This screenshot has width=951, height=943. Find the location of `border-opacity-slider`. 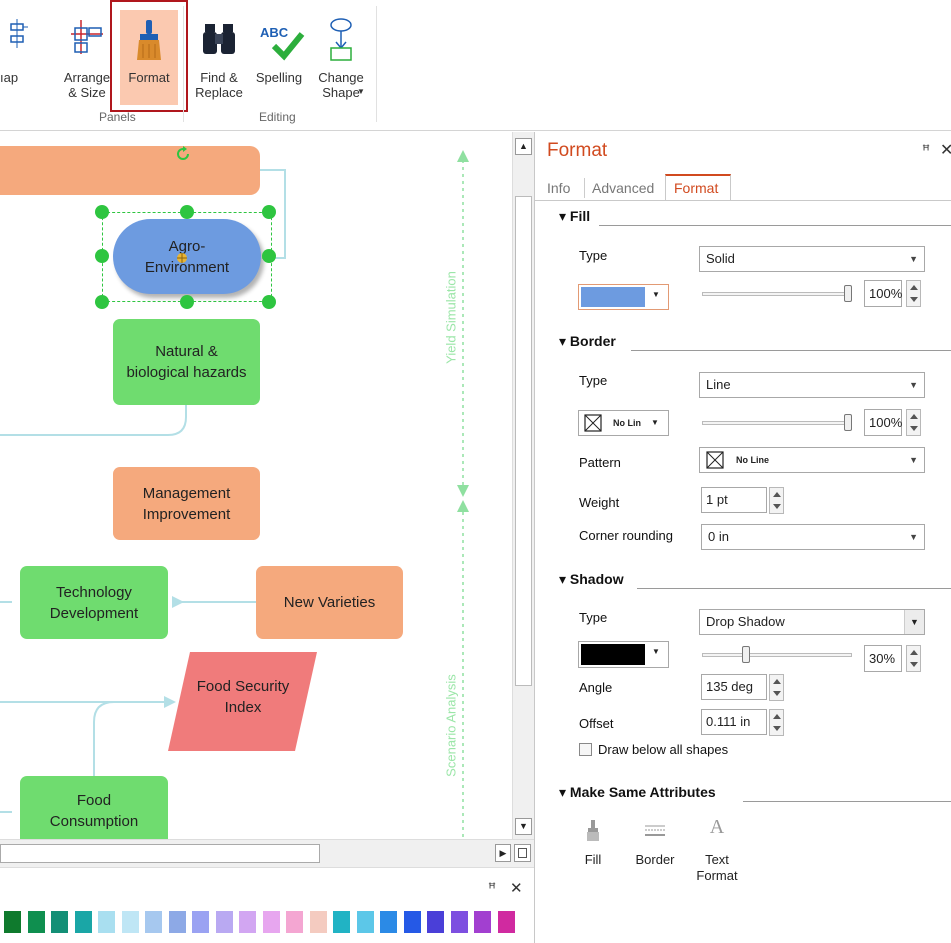

border-opacity-slider is located at coordinates (777, 423).